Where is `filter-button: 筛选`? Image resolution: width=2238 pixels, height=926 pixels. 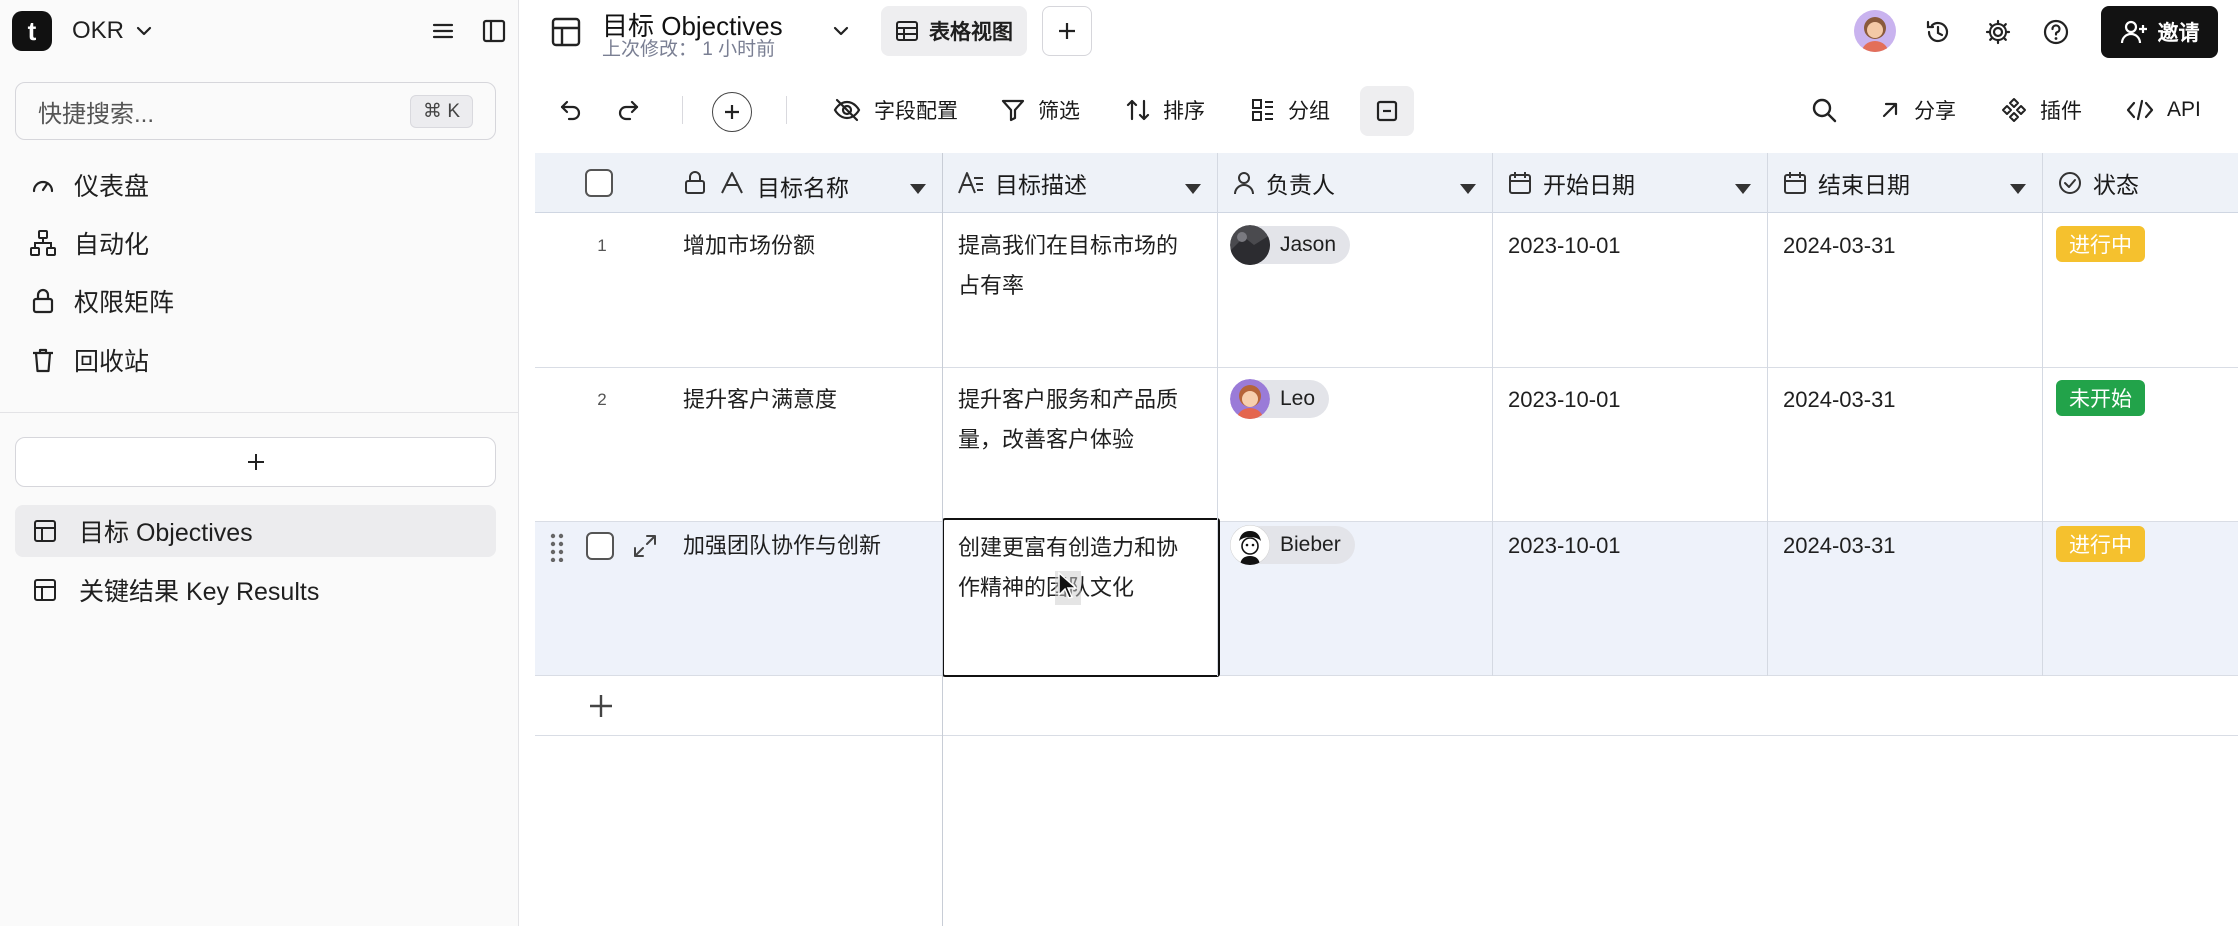
filter-button: 筛选 is located at coordinates (1040, 110).